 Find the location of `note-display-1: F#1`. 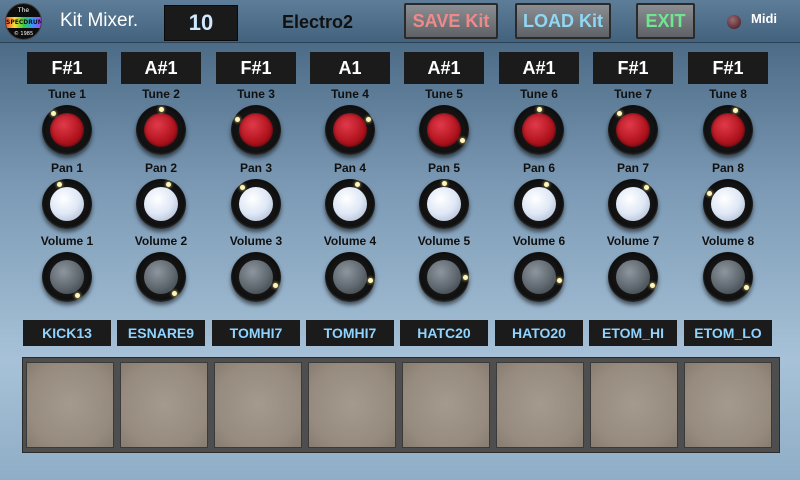

note-display-1: F#1 is located at coordinates (67, 68).